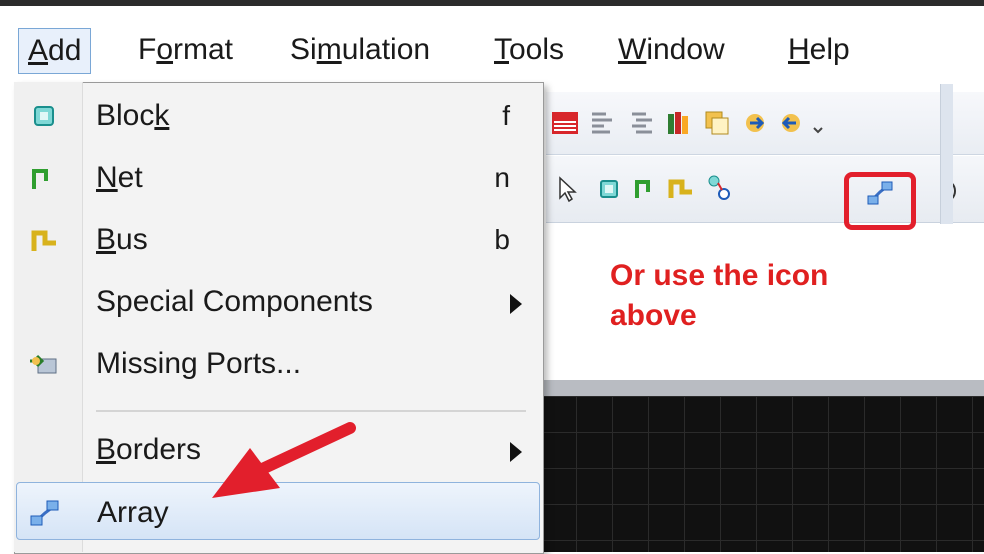 This screenshot has width=984, height=554. What do you see at coordinates (133, 512) in the screenshot?
I see `menu-item-label: Array` at bounding box center [133, 512].